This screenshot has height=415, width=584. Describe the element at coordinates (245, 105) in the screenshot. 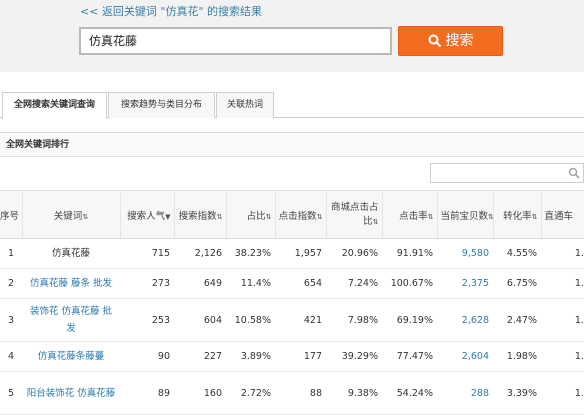

I see `tab-related-words: 关联热词` at that location.